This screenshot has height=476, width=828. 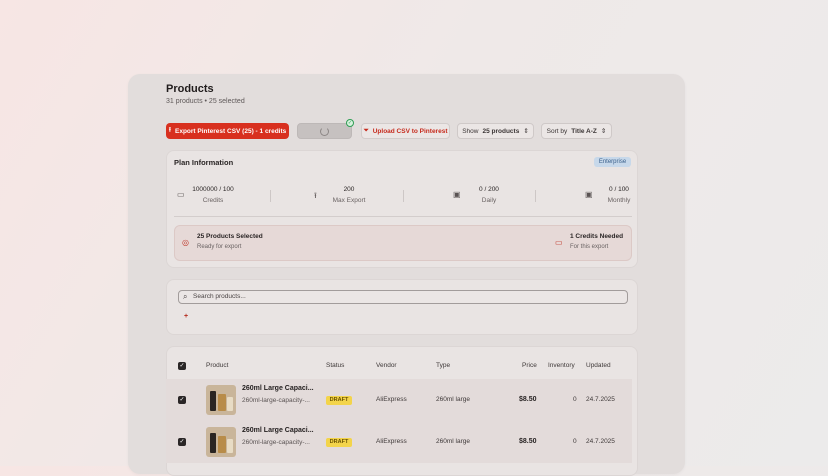 What do you see at coordinates (597, 236) in the screenshot?
I see `credits-needed-title: 1 Credits Needed` at bounding box center [597, 236].